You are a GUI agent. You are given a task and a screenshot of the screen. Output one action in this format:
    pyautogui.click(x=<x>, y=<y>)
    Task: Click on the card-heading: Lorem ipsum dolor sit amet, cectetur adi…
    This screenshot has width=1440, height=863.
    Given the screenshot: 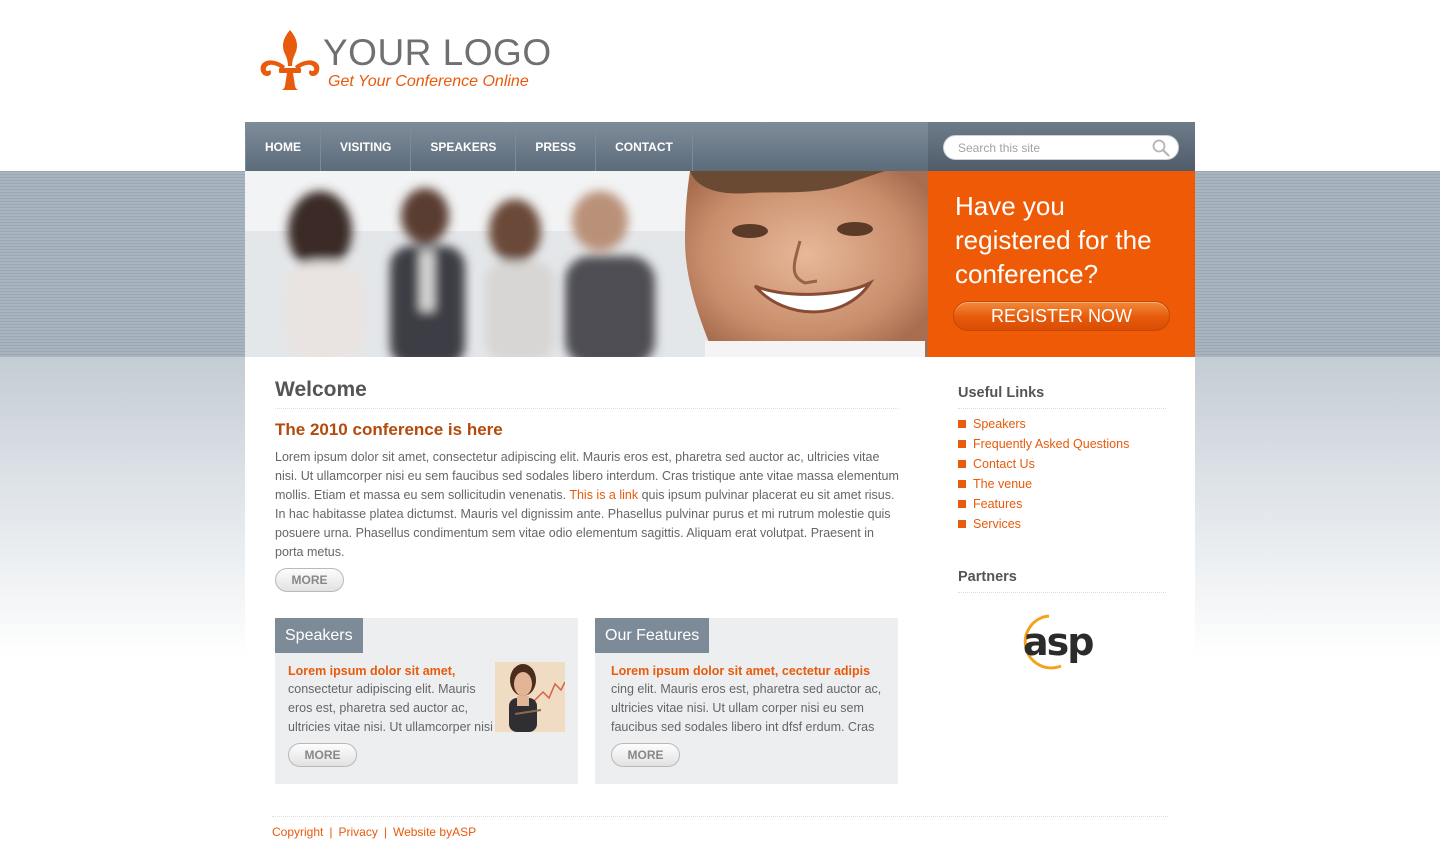 What is the action you would take?
    pyautogui.click(x=740, y=671)
    